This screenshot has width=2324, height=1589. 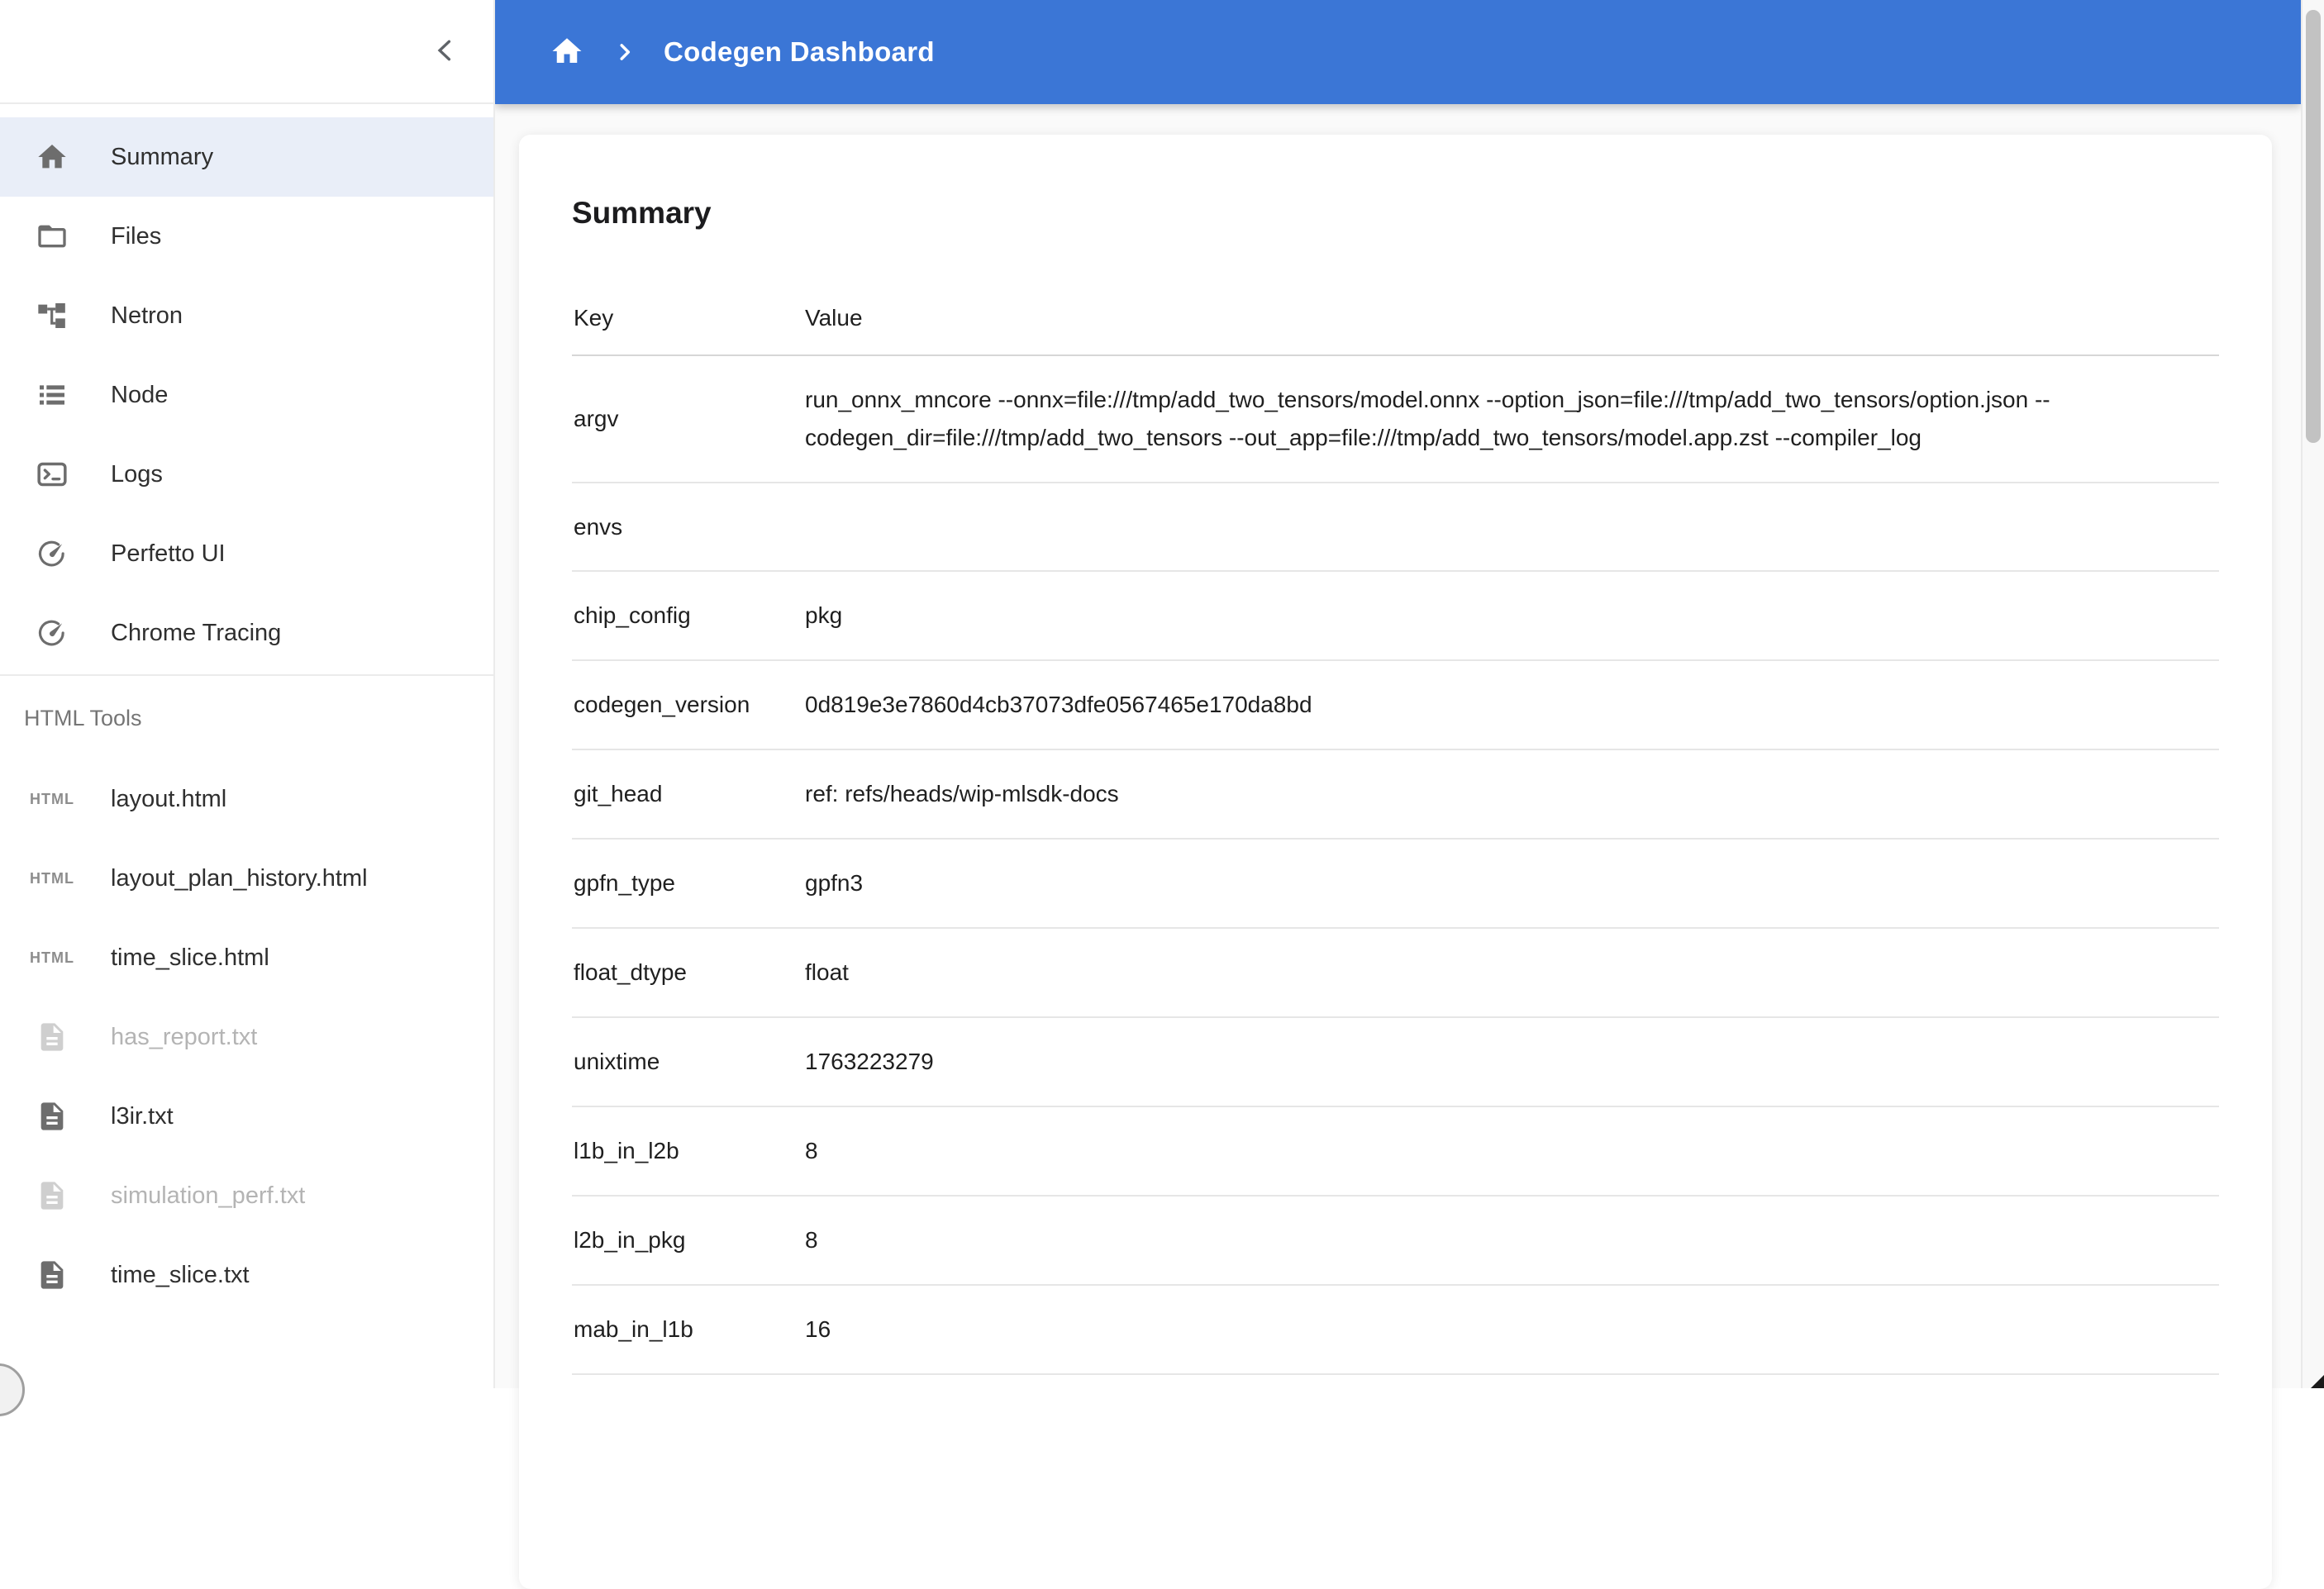 What do you see at coordinates (190, 958) in the screenshot?
I see `sidebar-tool-item-label: time_slice.html` at bounding box center [190, 958].